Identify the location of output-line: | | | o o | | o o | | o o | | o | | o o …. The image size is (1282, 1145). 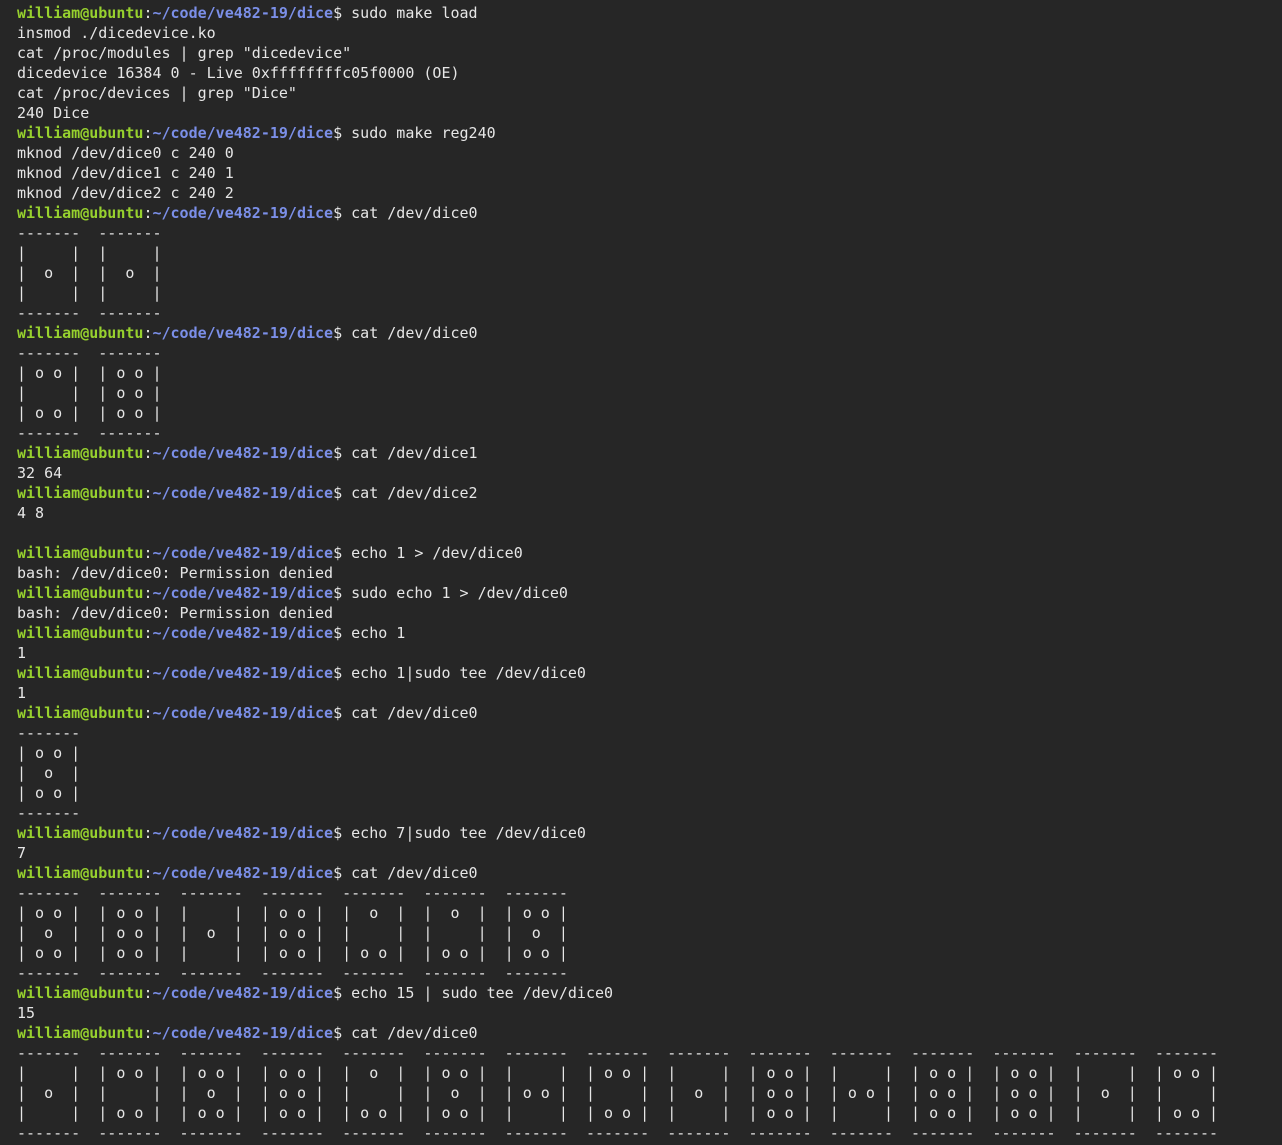
(618, 1073).